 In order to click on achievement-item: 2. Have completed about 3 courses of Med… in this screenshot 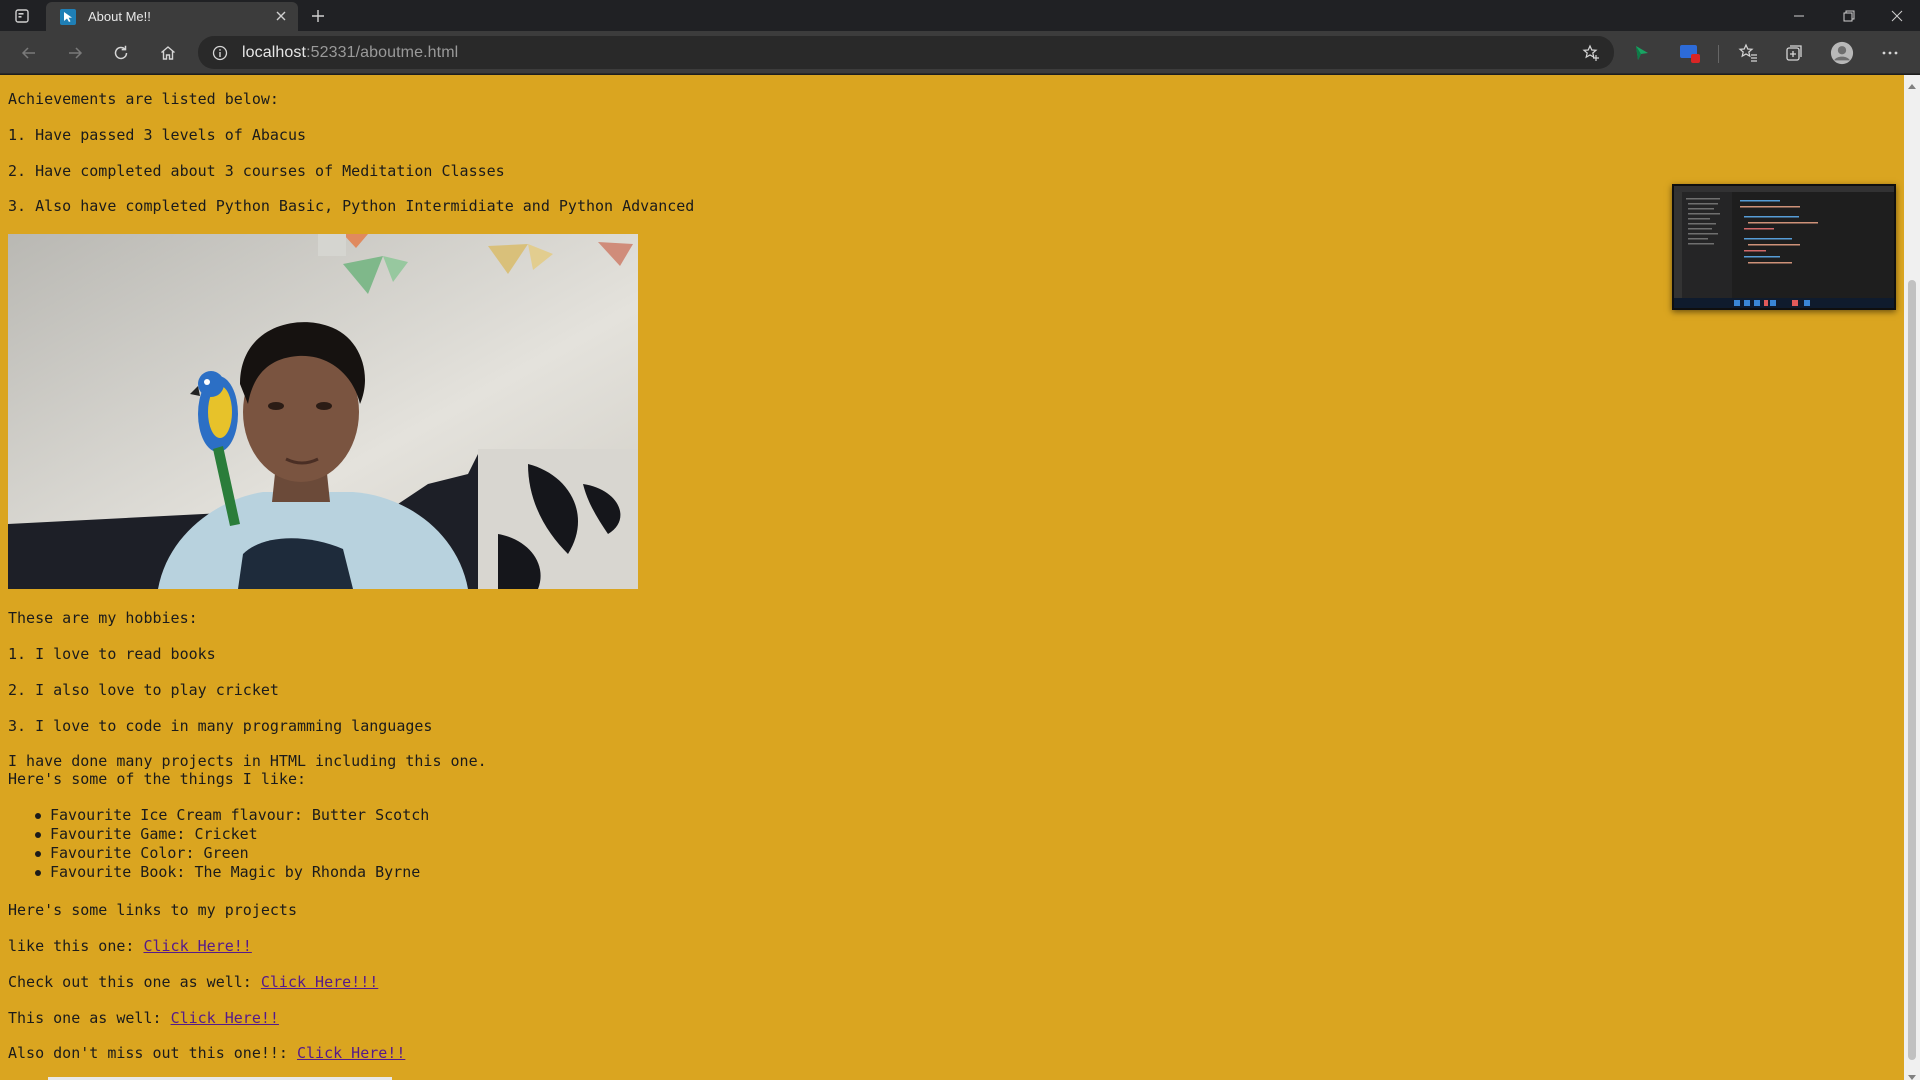, I will do `click(256, 171)`.